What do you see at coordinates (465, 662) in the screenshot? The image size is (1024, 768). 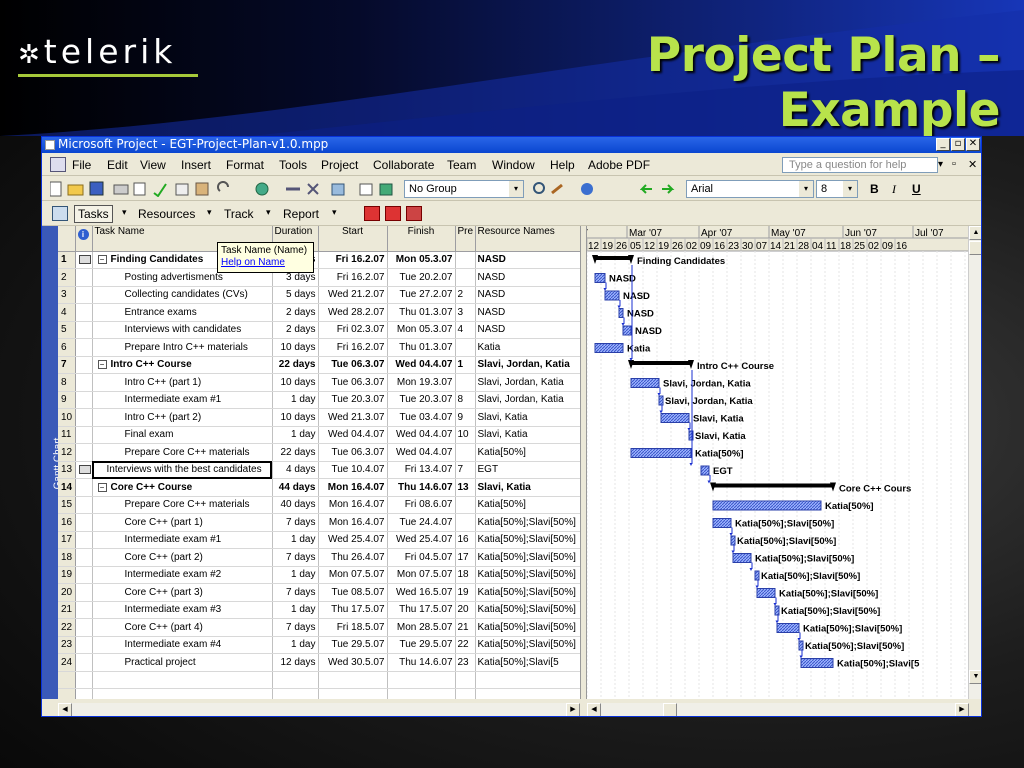 I see `predecessors-cell: 23` at bounding box center [465, 662].